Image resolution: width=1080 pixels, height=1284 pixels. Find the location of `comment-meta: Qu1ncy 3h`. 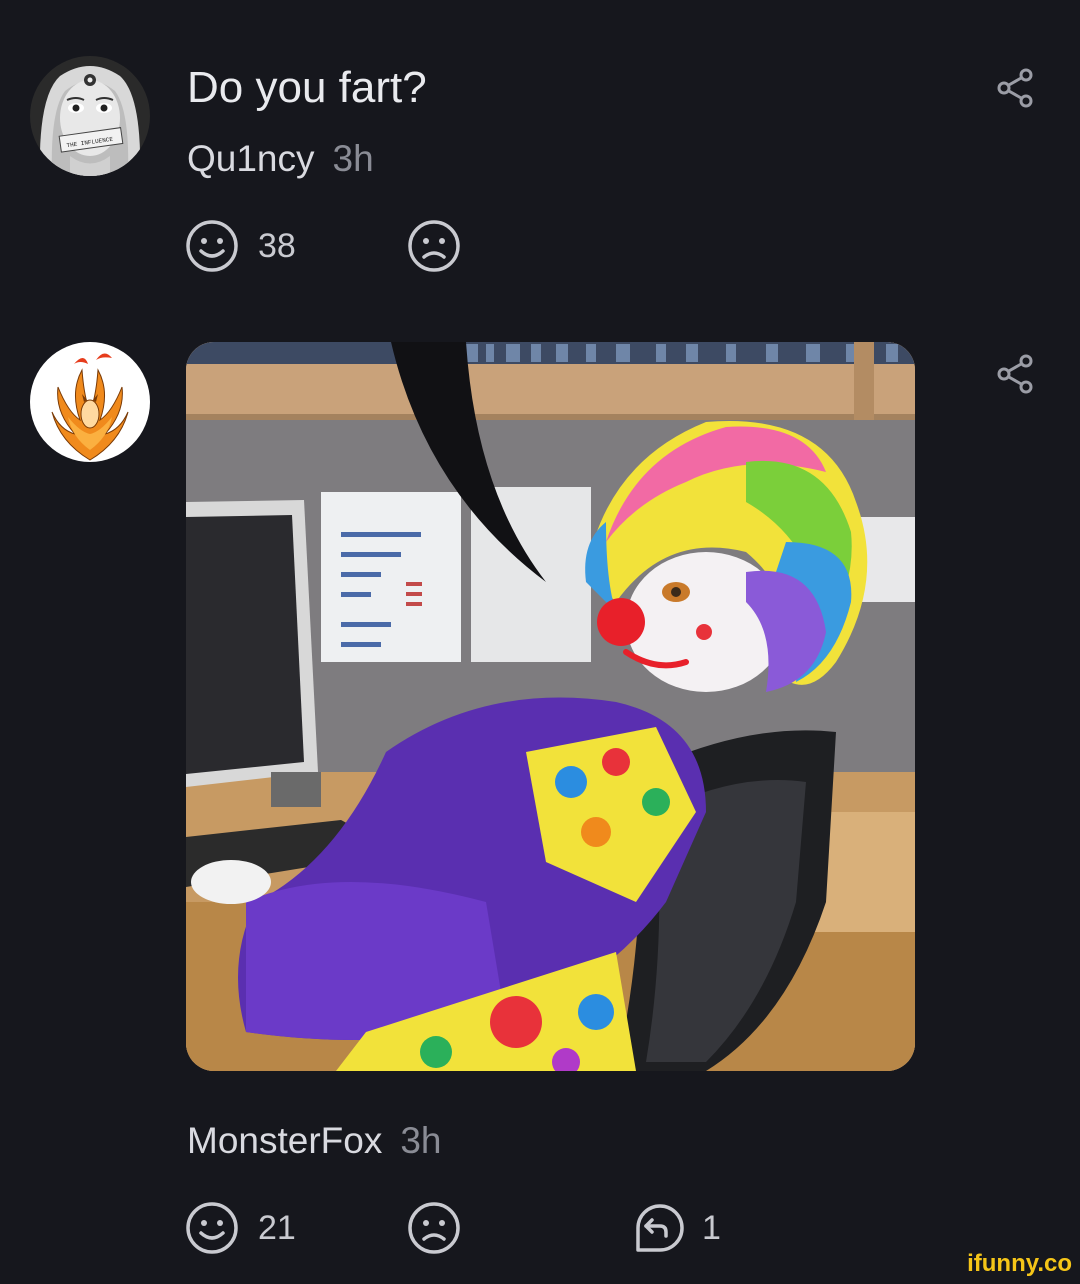

comment-meta: Qu1ncy 3h is located at coordinates (280, 158).